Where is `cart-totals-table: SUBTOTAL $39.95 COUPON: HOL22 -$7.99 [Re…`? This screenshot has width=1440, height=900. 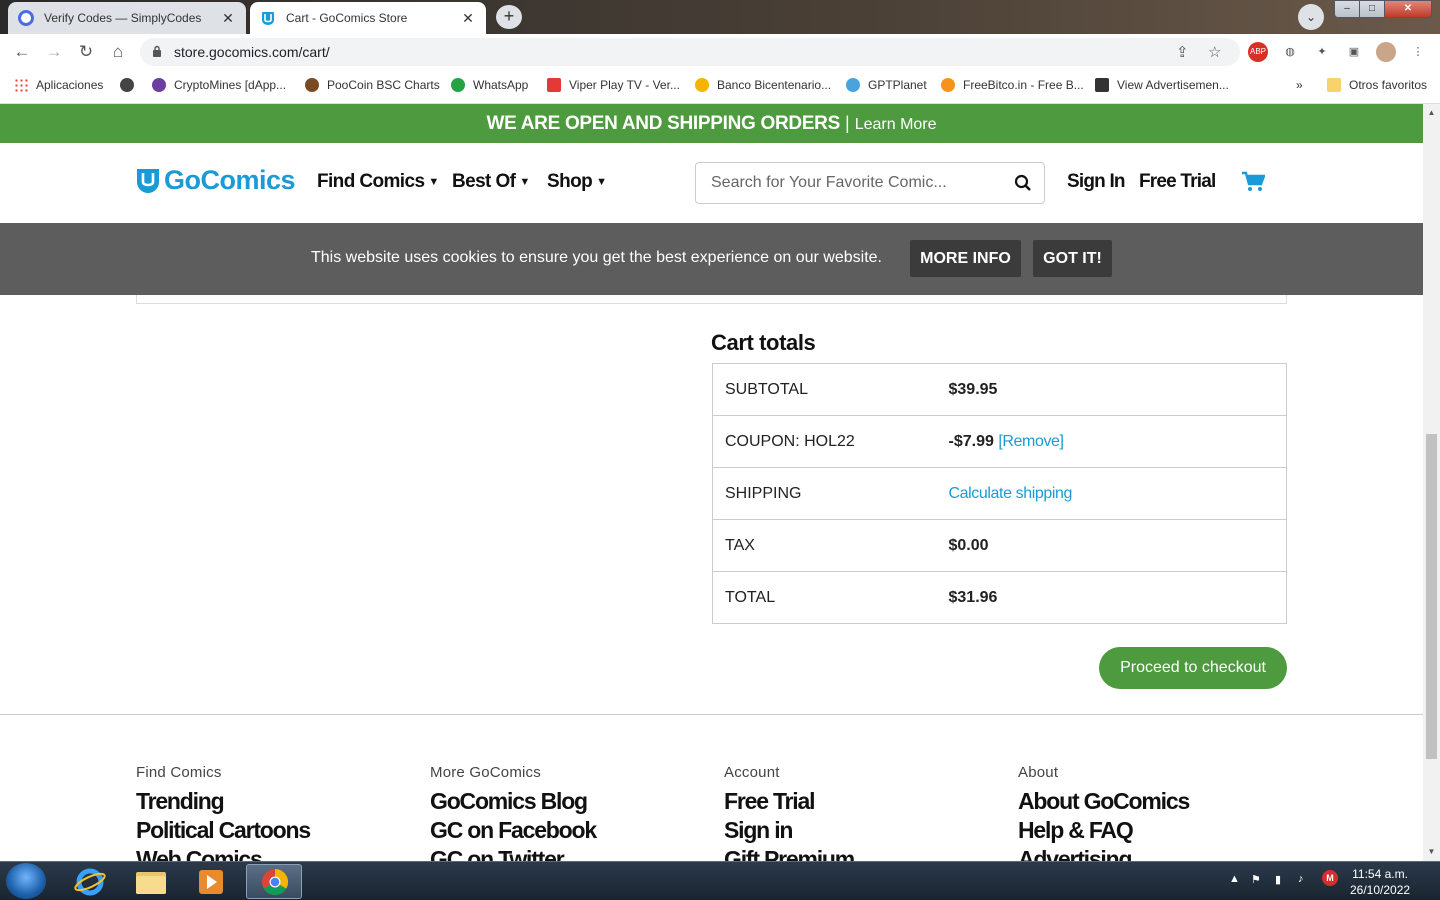
cart-totals-table: SUBTOTAL $39.95 COUPON: HOL22 -$7.99 [Re… is located at coordinates (999, 493).